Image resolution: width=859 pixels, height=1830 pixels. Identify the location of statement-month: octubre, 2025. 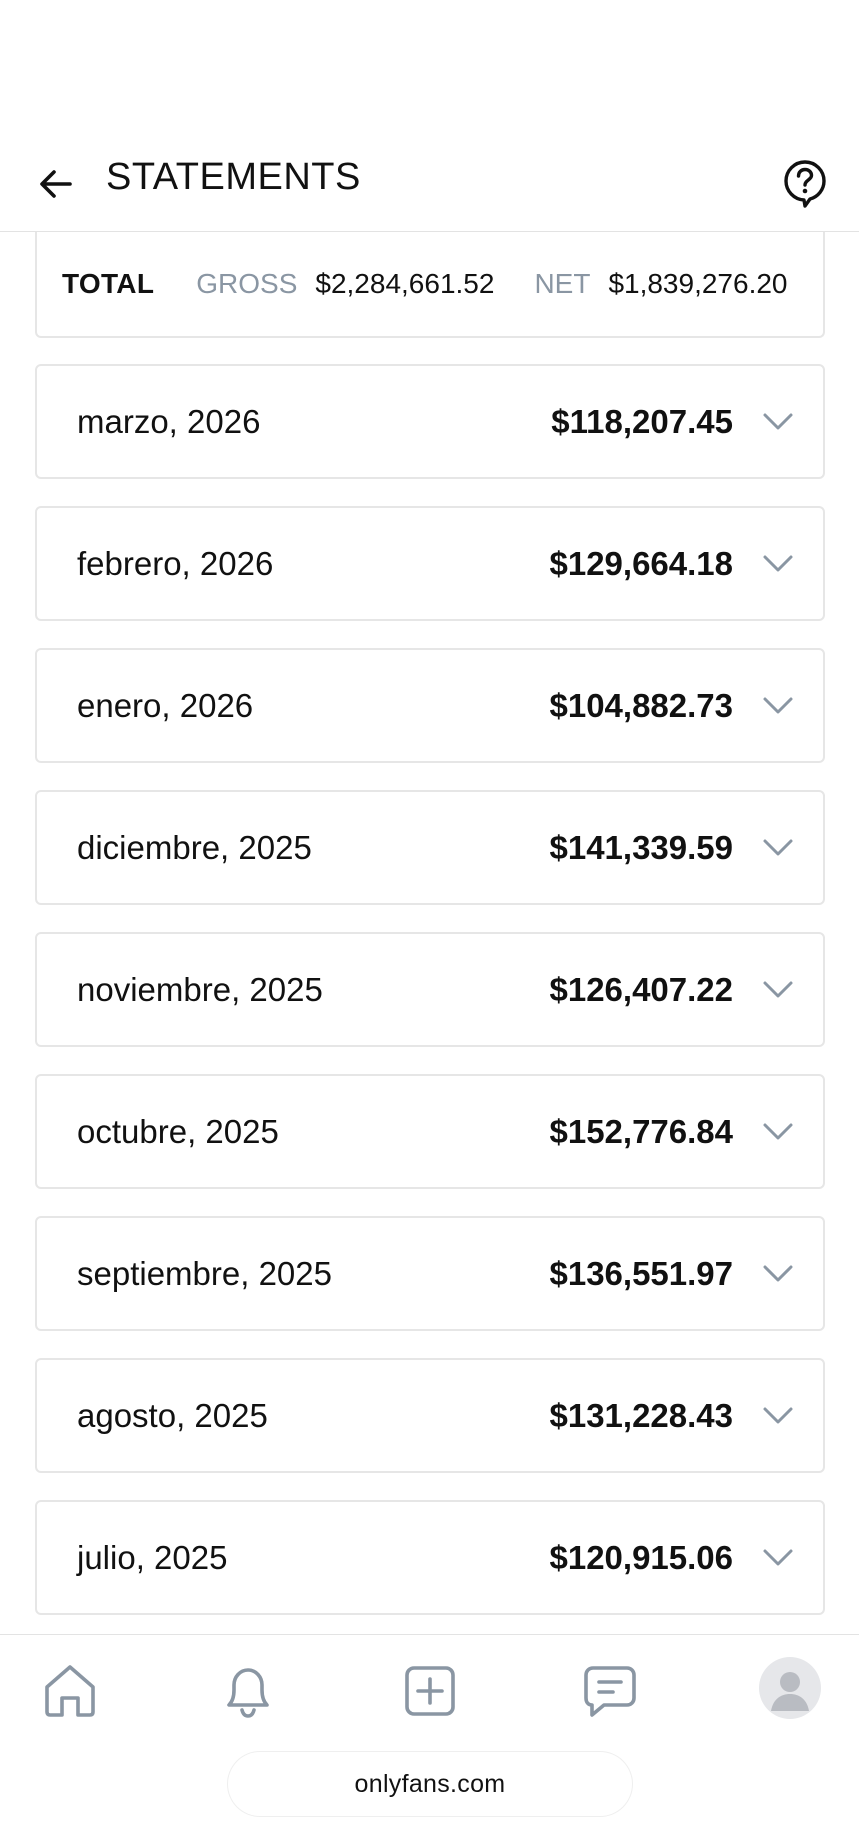
(178, 1131).